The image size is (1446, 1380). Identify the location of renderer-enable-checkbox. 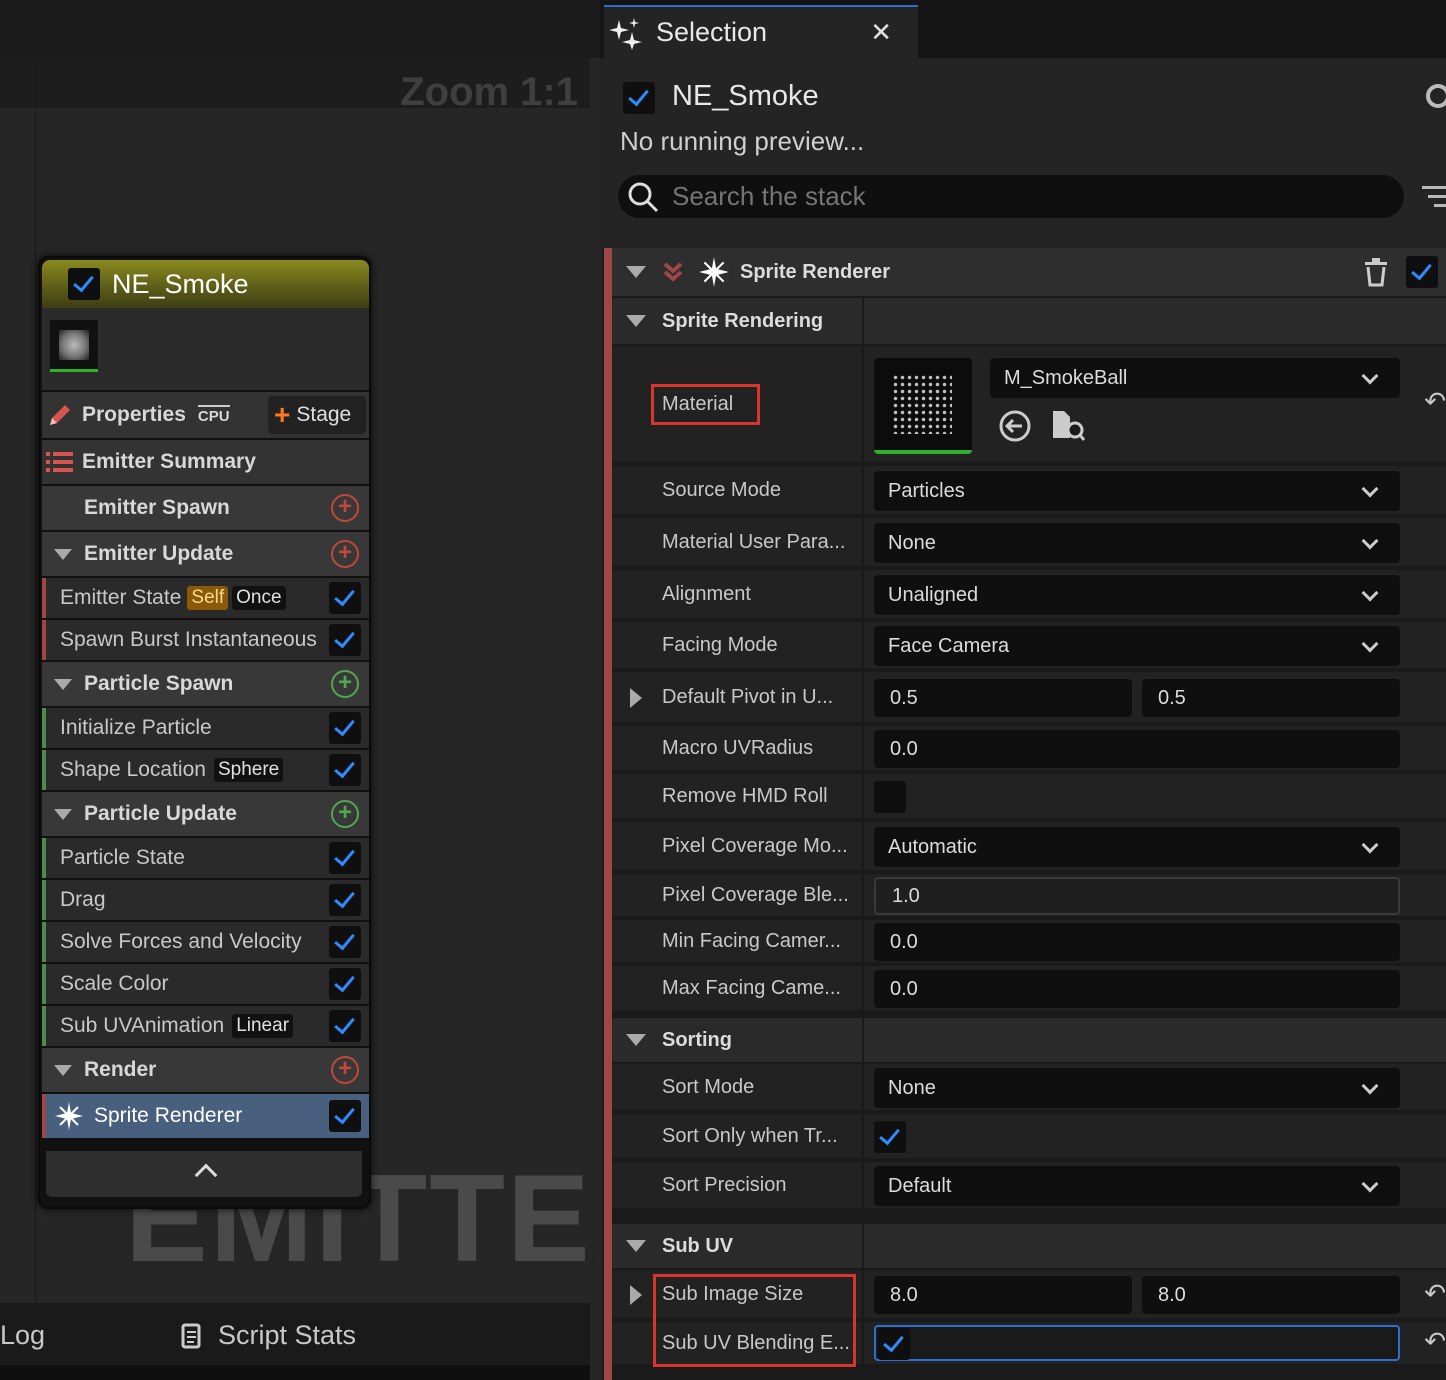
(1422, 272).